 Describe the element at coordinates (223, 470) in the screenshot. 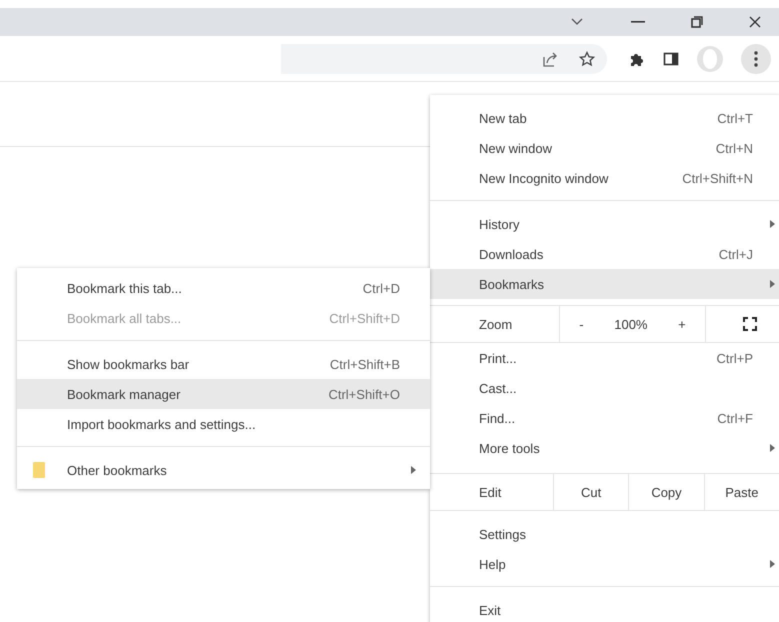

I see `menu-item: Other bookmarks` at that location.